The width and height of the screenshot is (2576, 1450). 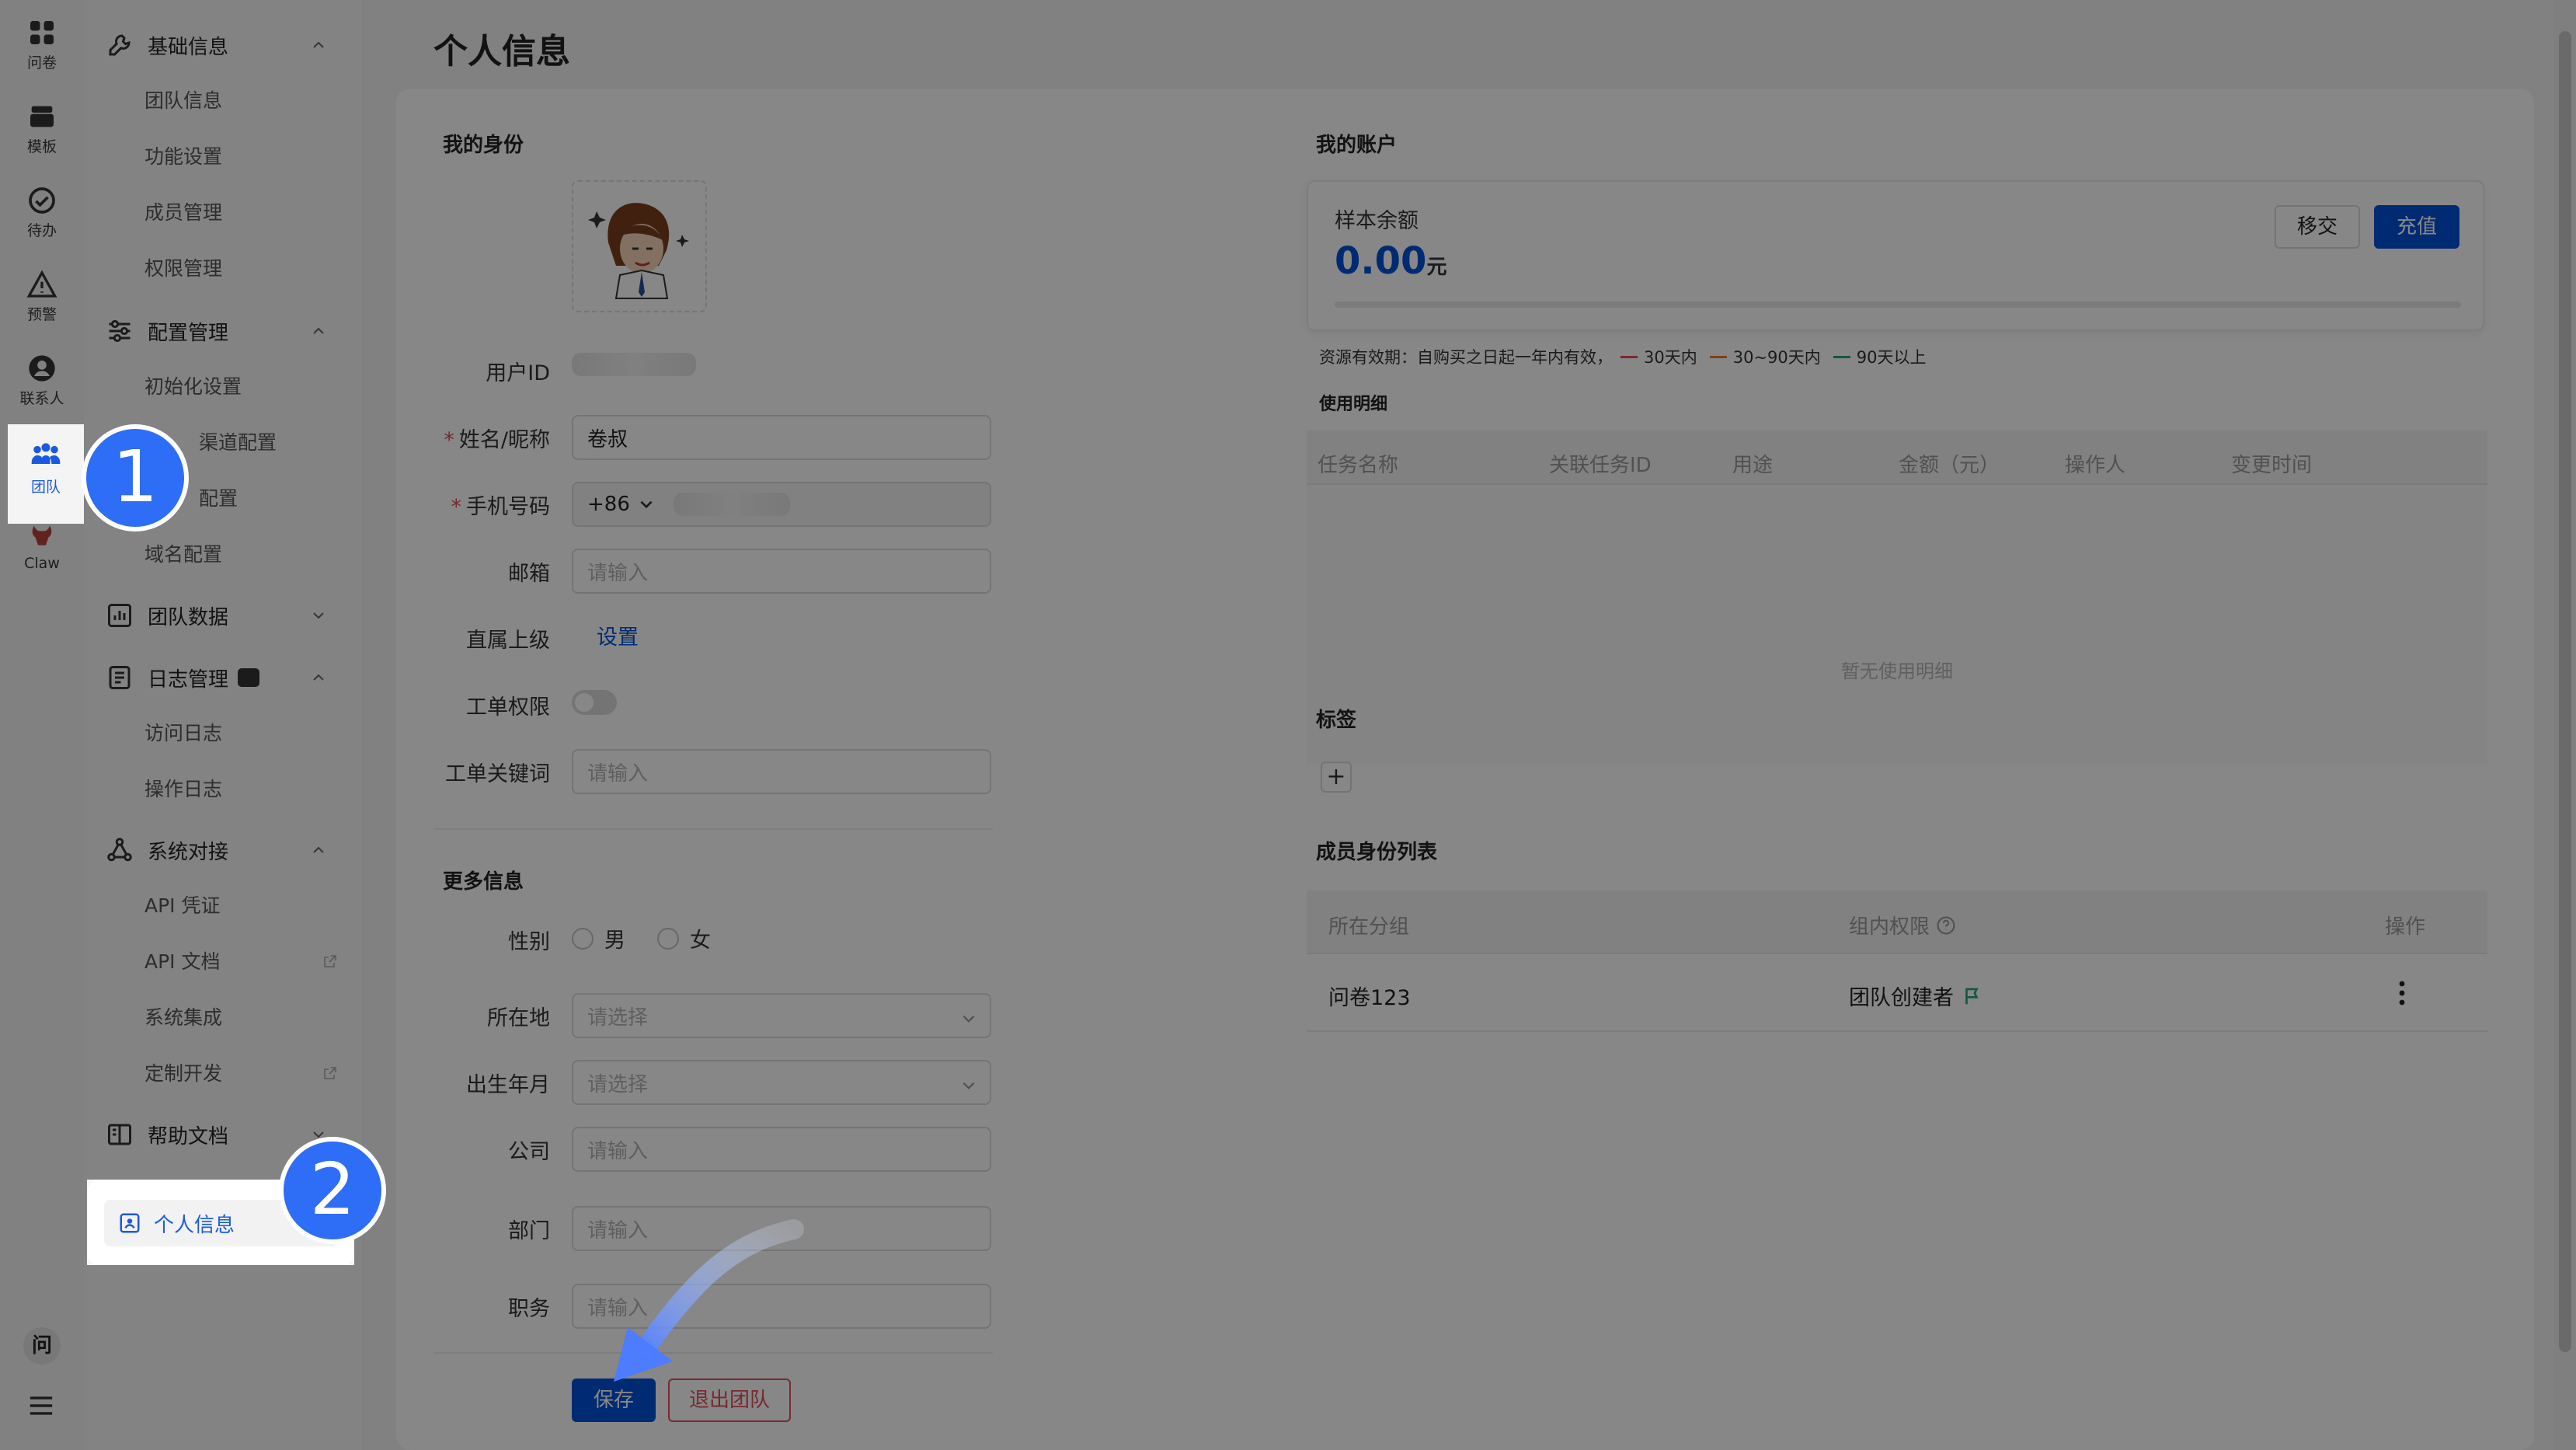 I want to click on table-row: 问卷123 团队创建者, so click(x=1897, y=993).